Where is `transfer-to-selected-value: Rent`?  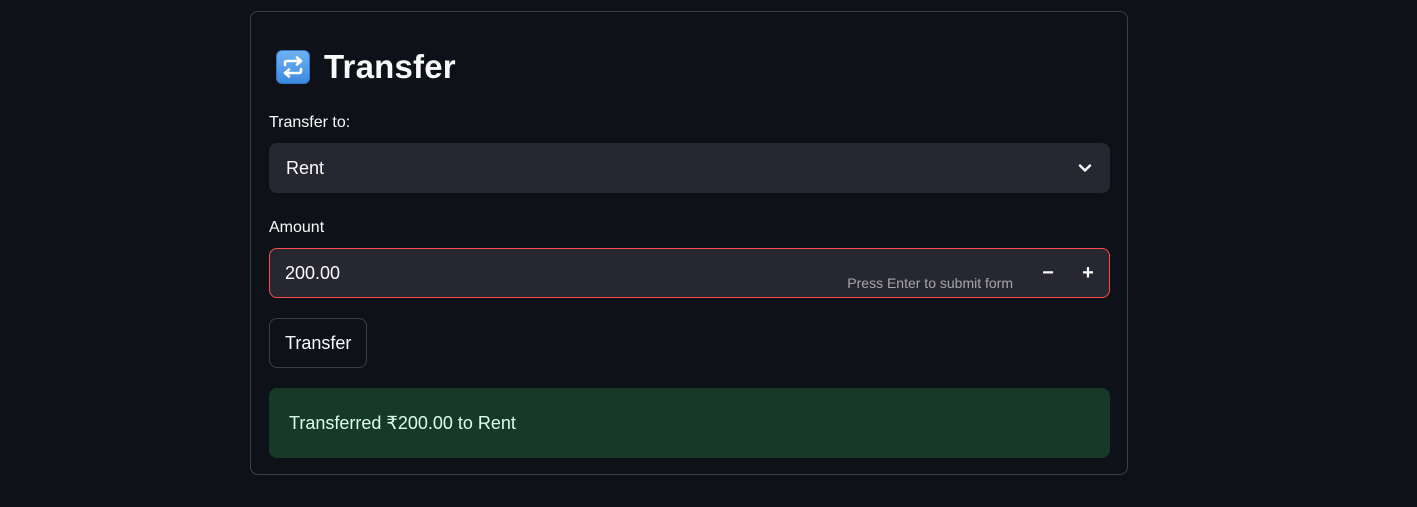
transfer-to-selected-value: Rent is located at coordinates (305, 167).